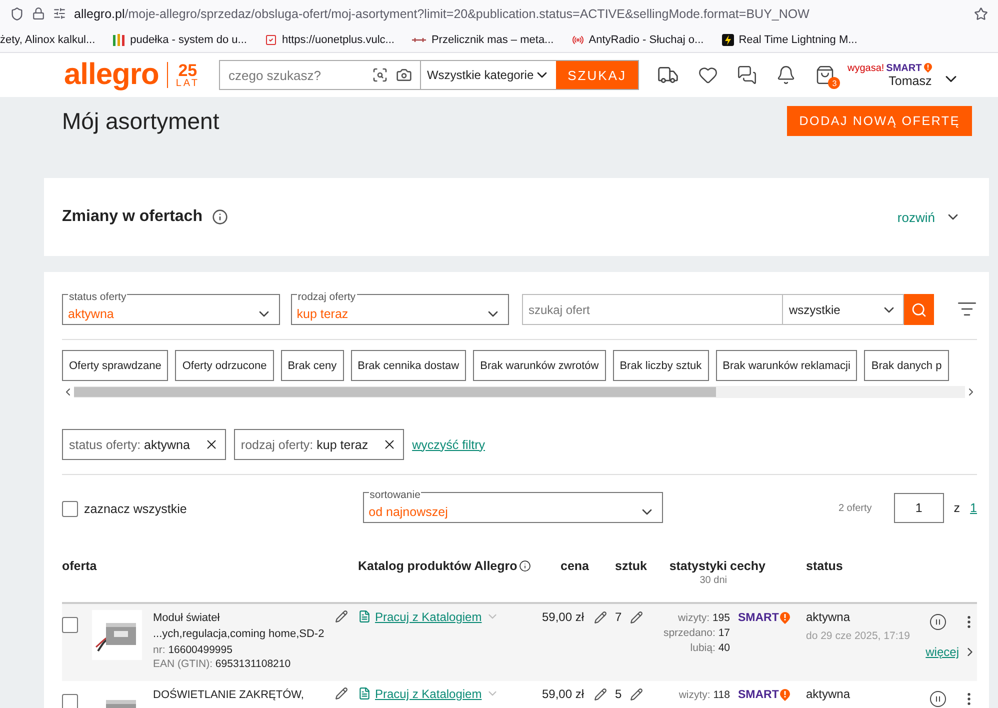  What do you see at coordinates (135, 509) in the screenshot?
I see `select-all-label: zaznacz wszystkie` at bounding box center [135, 509].